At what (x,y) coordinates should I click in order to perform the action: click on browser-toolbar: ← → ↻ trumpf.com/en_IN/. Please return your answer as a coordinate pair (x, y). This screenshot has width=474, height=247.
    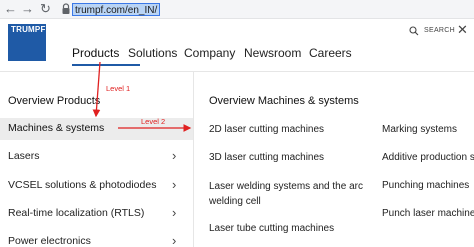
    Looking at the image, I should click on (237, 9).